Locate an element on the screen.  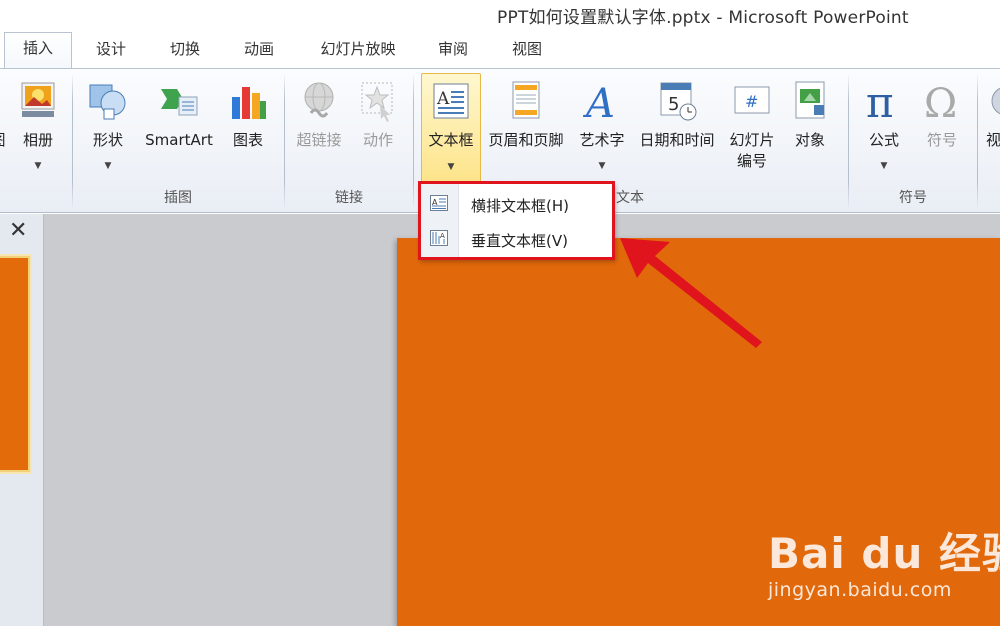
datetime-button: 5 日期和时间 is located at coordinates (677, 127).